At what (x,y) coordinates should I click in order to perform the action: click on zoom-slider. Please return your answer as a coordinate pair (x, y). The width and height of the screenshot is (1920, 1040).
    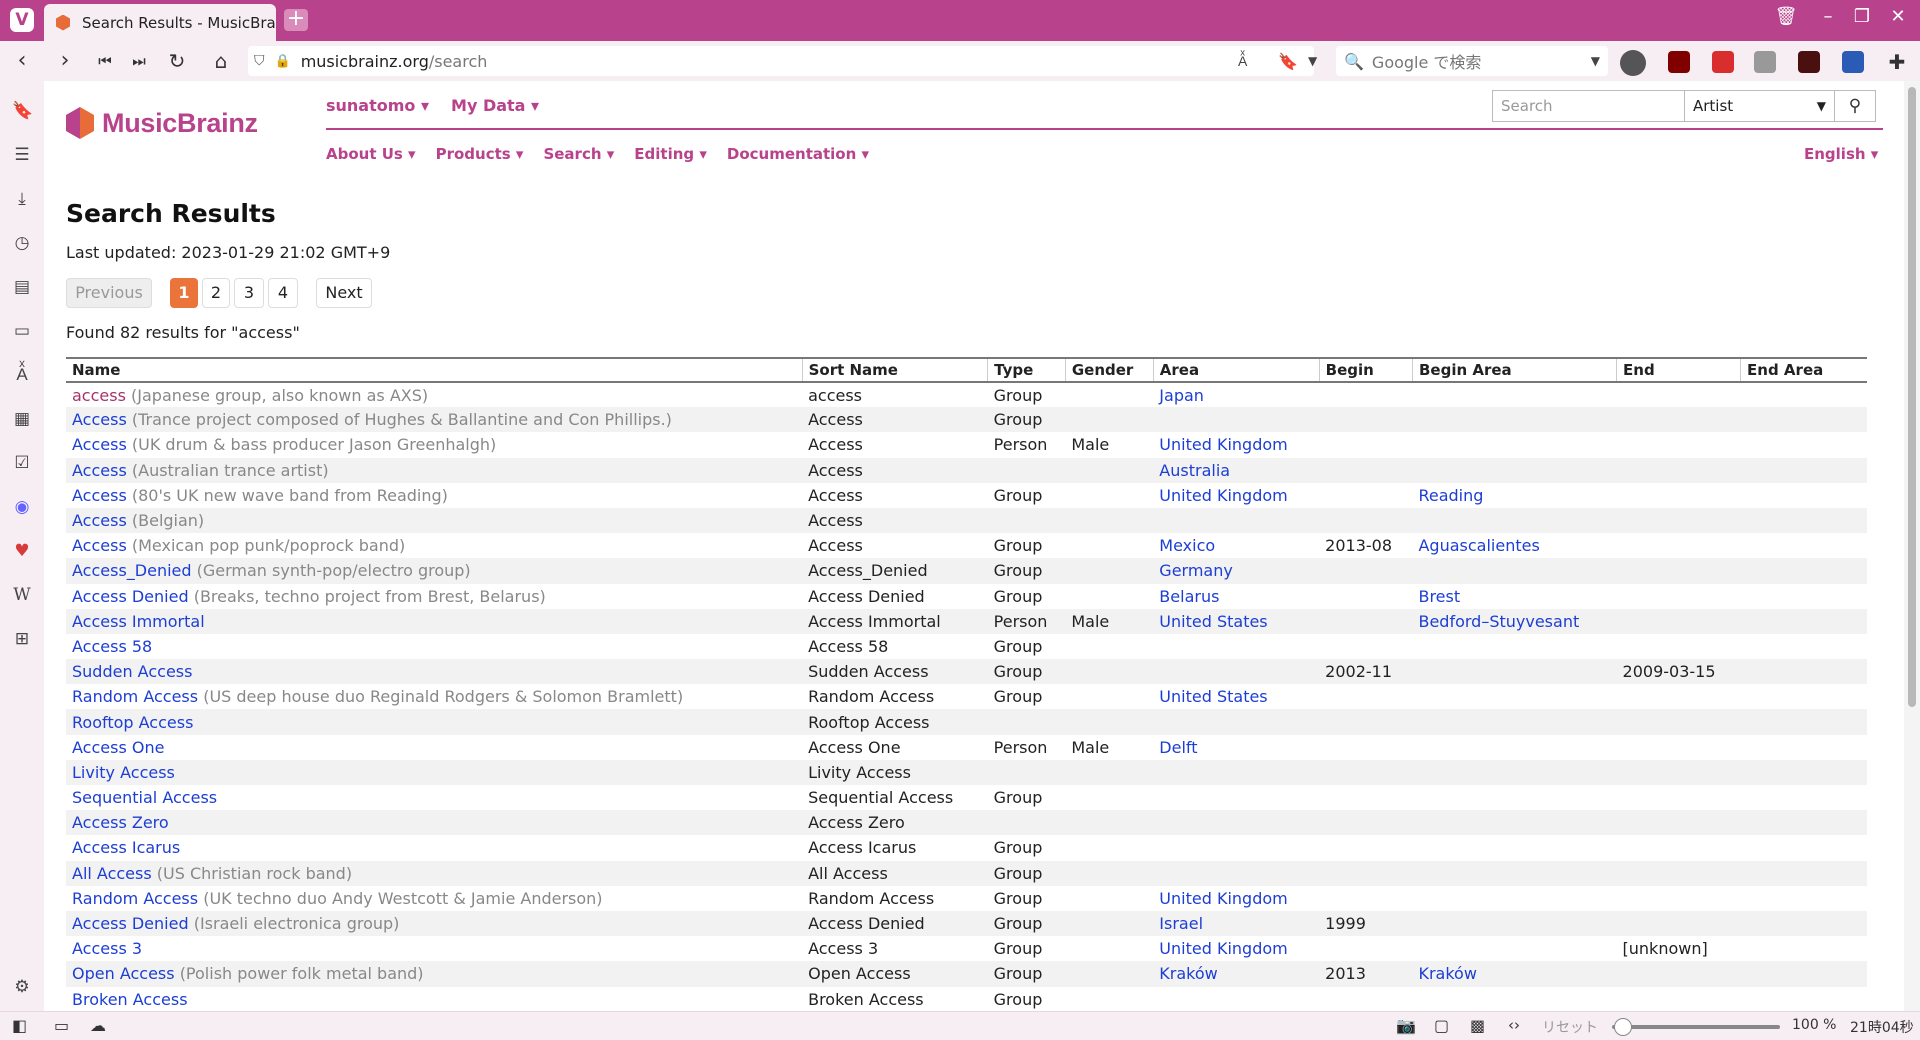
    Looking at the image, I should click on (1696, 1027).